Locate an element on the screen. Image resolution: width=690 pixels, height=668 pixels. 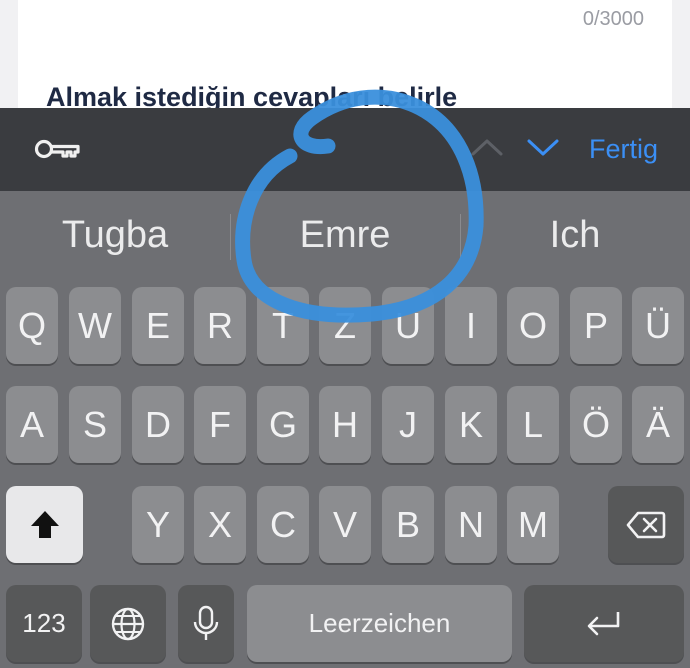
dictation-key is located at coordinates (206, 623).